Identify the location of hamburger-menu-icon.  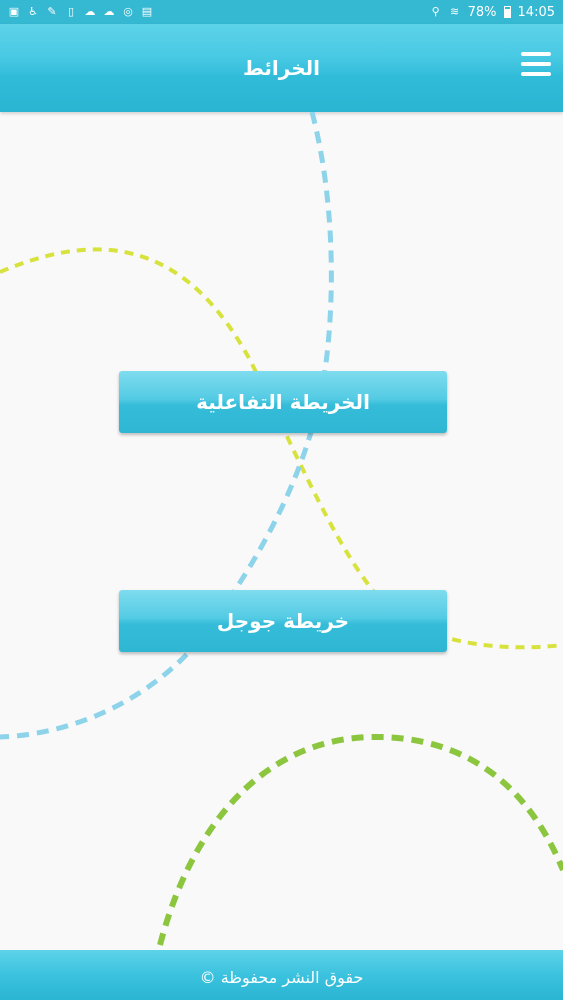
(536, 65).